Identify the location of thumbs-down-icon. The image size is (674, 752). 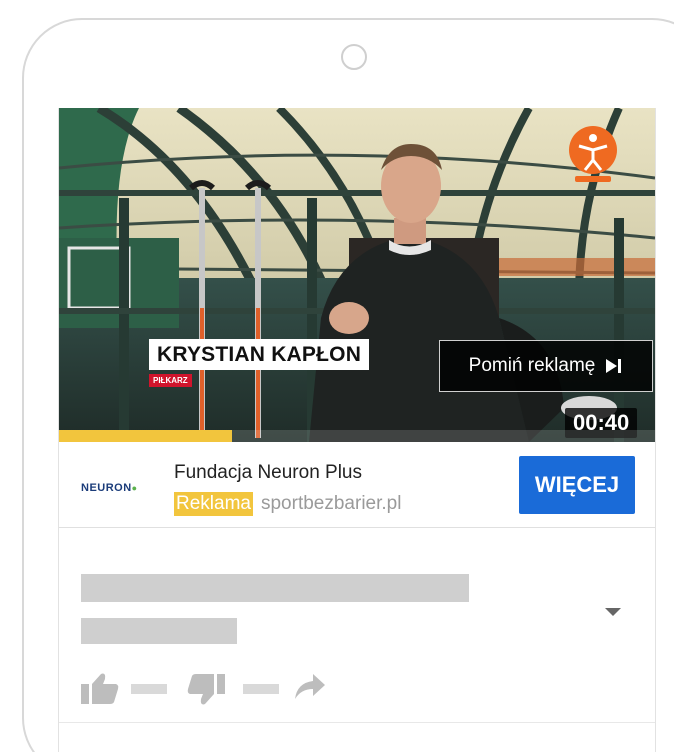
(206, 690).